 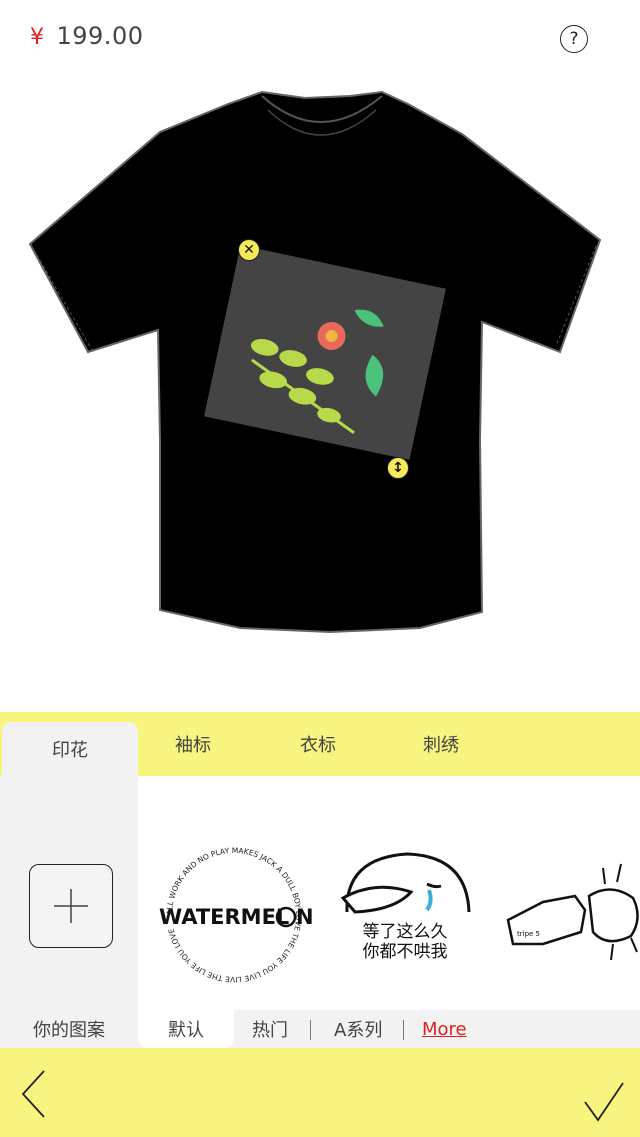 I want to click on chevron-left-icon, so click(x=33, y=1094).